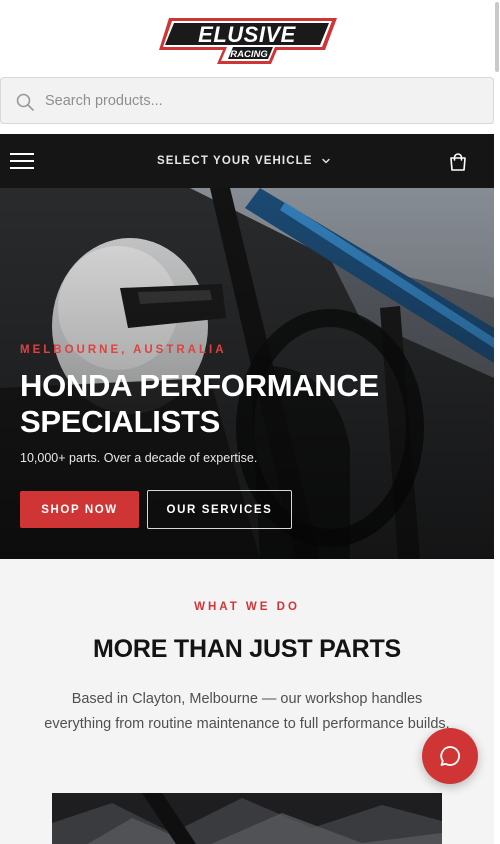 The image size is (500, 844). What do you see at coordinates (247, 649) in the screenshot?
I see `section-title: MORE THAN JUST PARTS` at bounding box center [247, 649].